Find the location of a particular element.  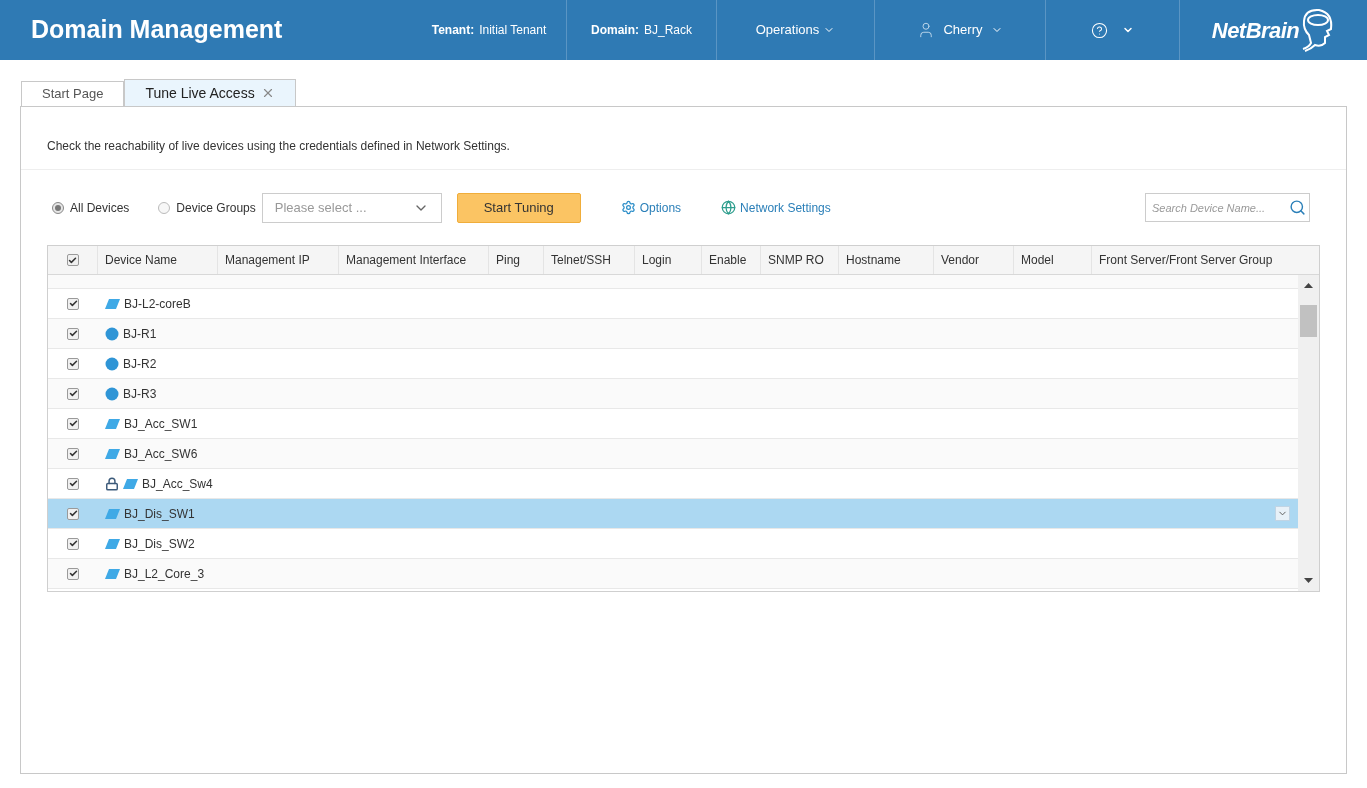

tab: Tune Live Access is located at coordinates (210, 92).